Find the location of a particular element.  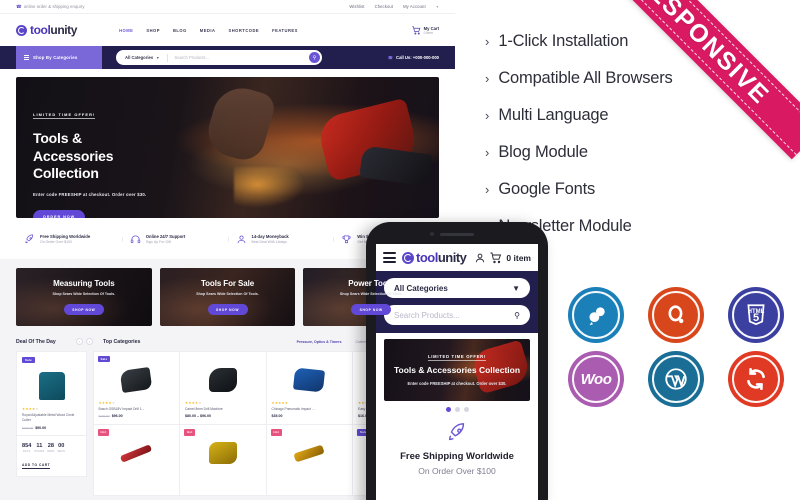

product-current-price: $80.00 – $96.00 is located at coordinates (198, 416).